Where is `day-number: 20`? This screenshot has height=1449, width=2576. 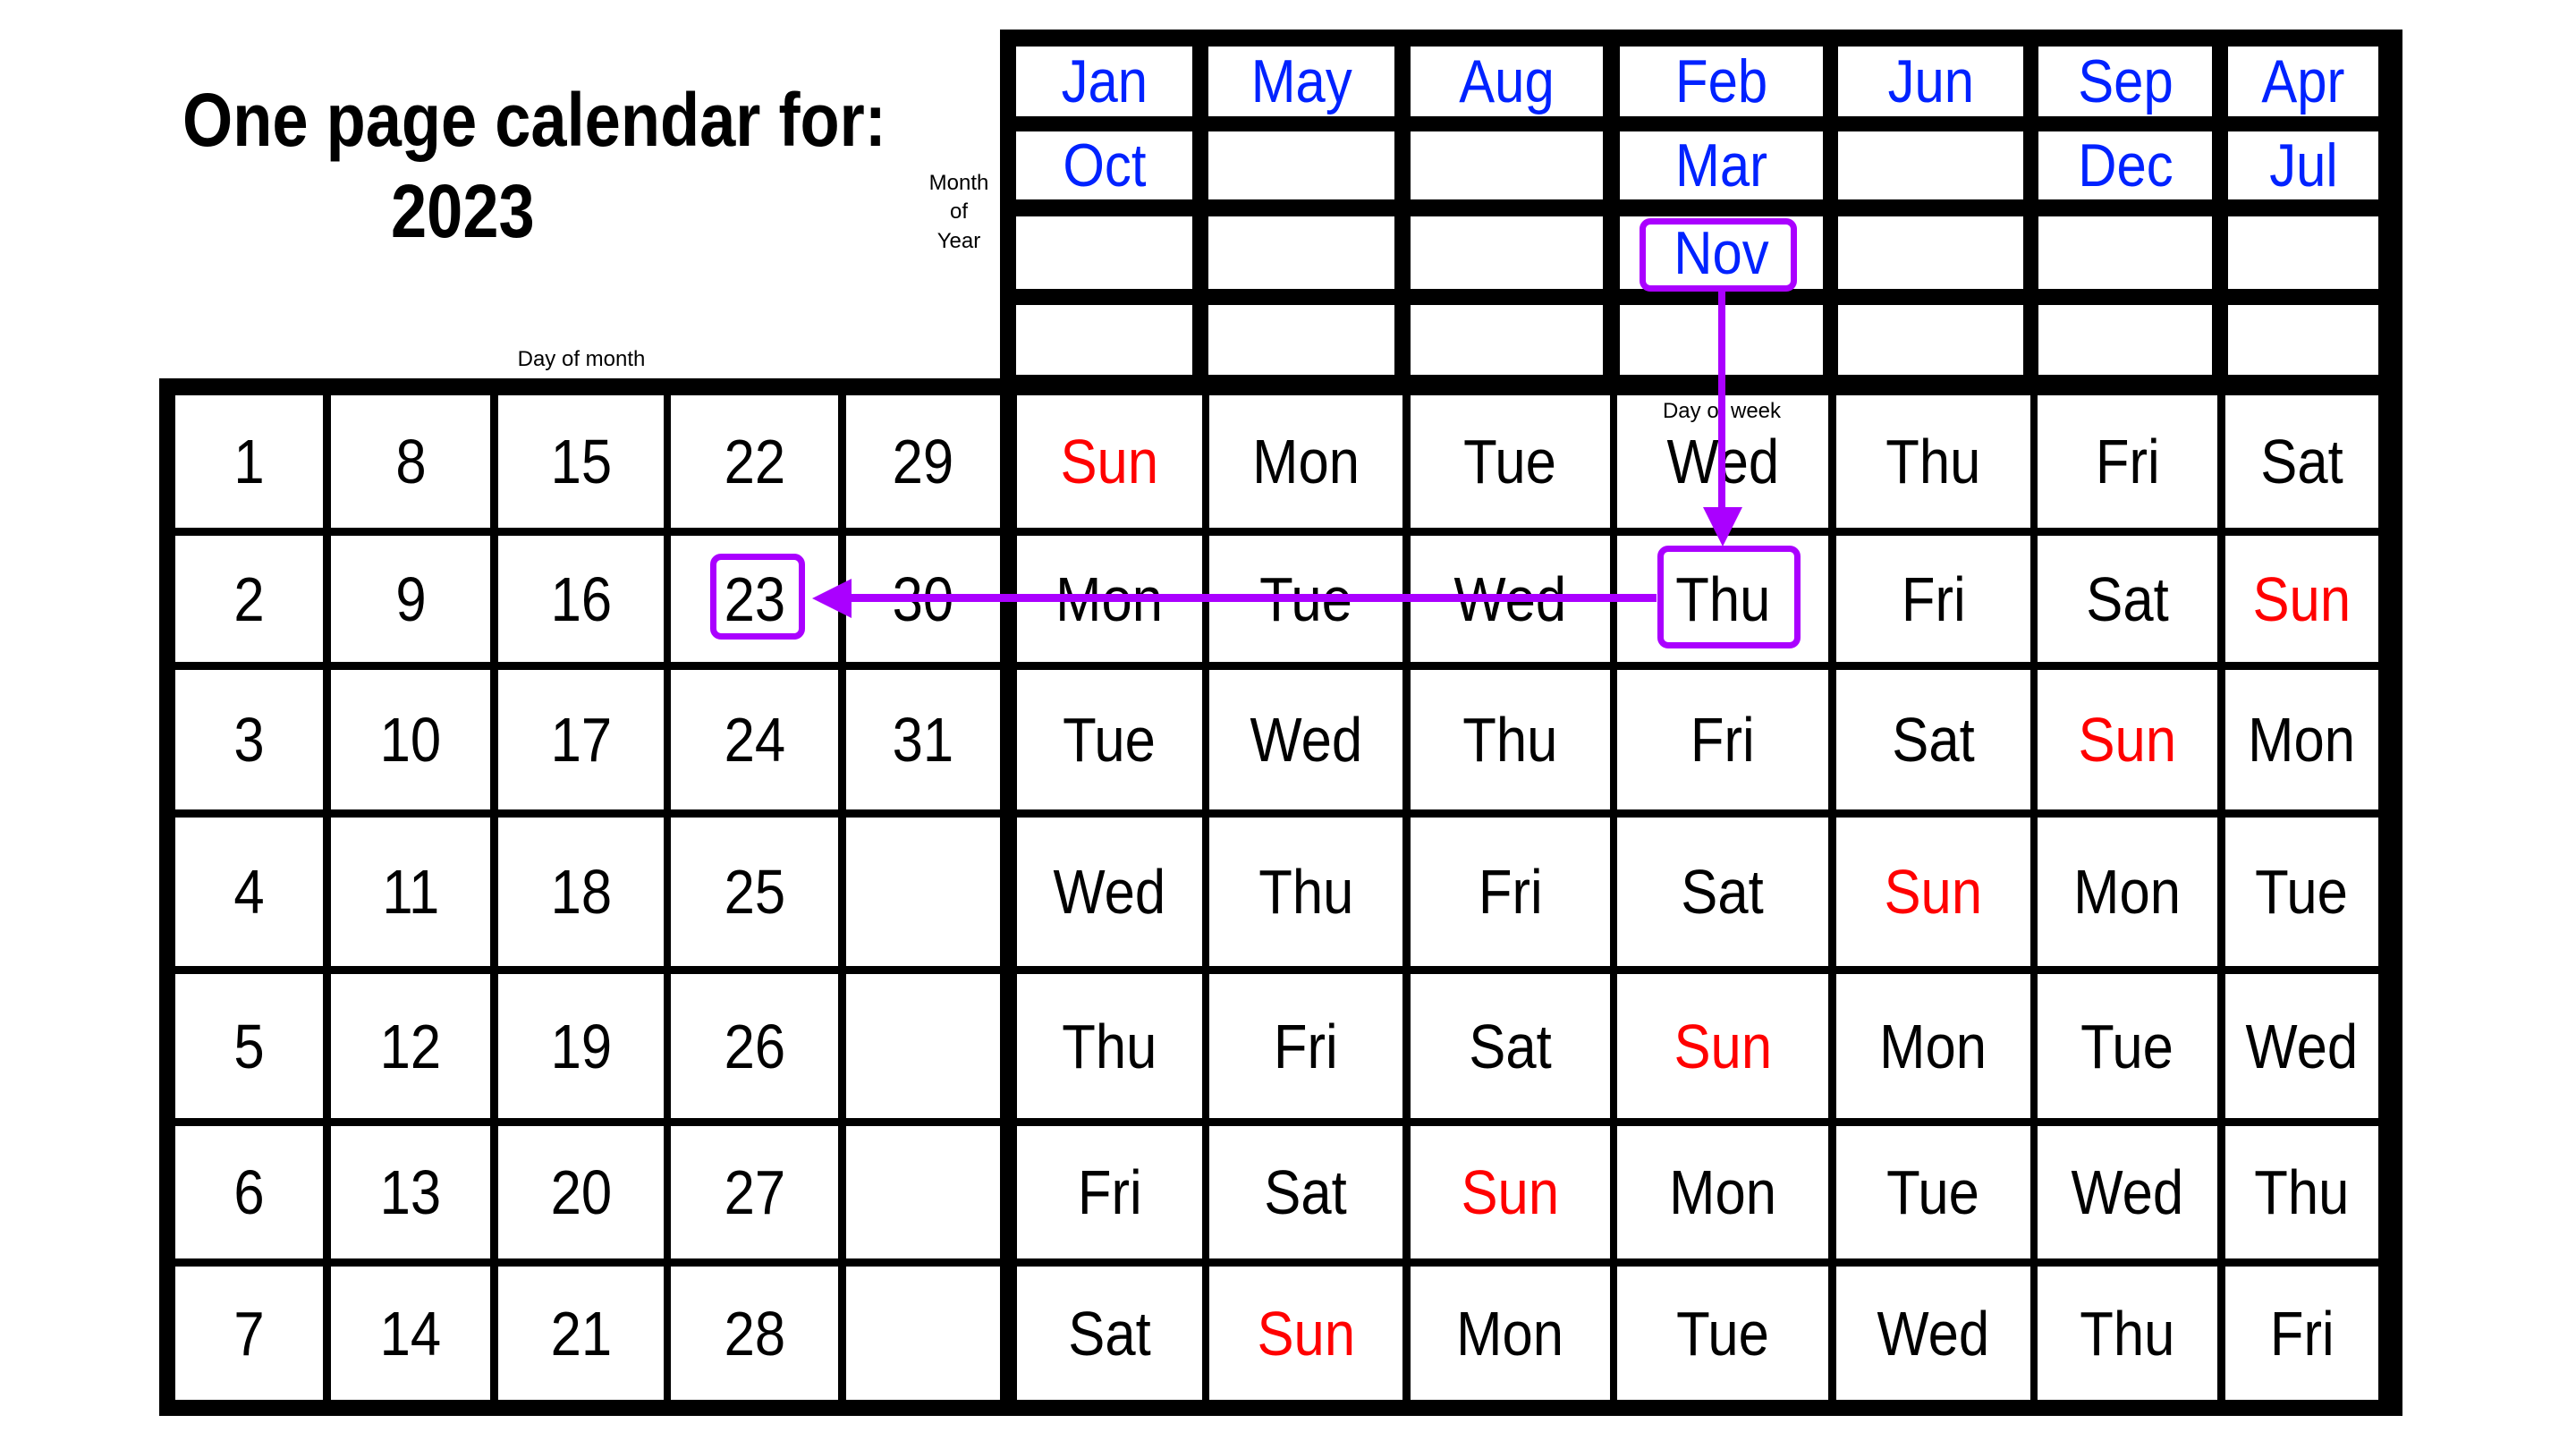 day-number: 20 is located at coordinates (581, 1192).